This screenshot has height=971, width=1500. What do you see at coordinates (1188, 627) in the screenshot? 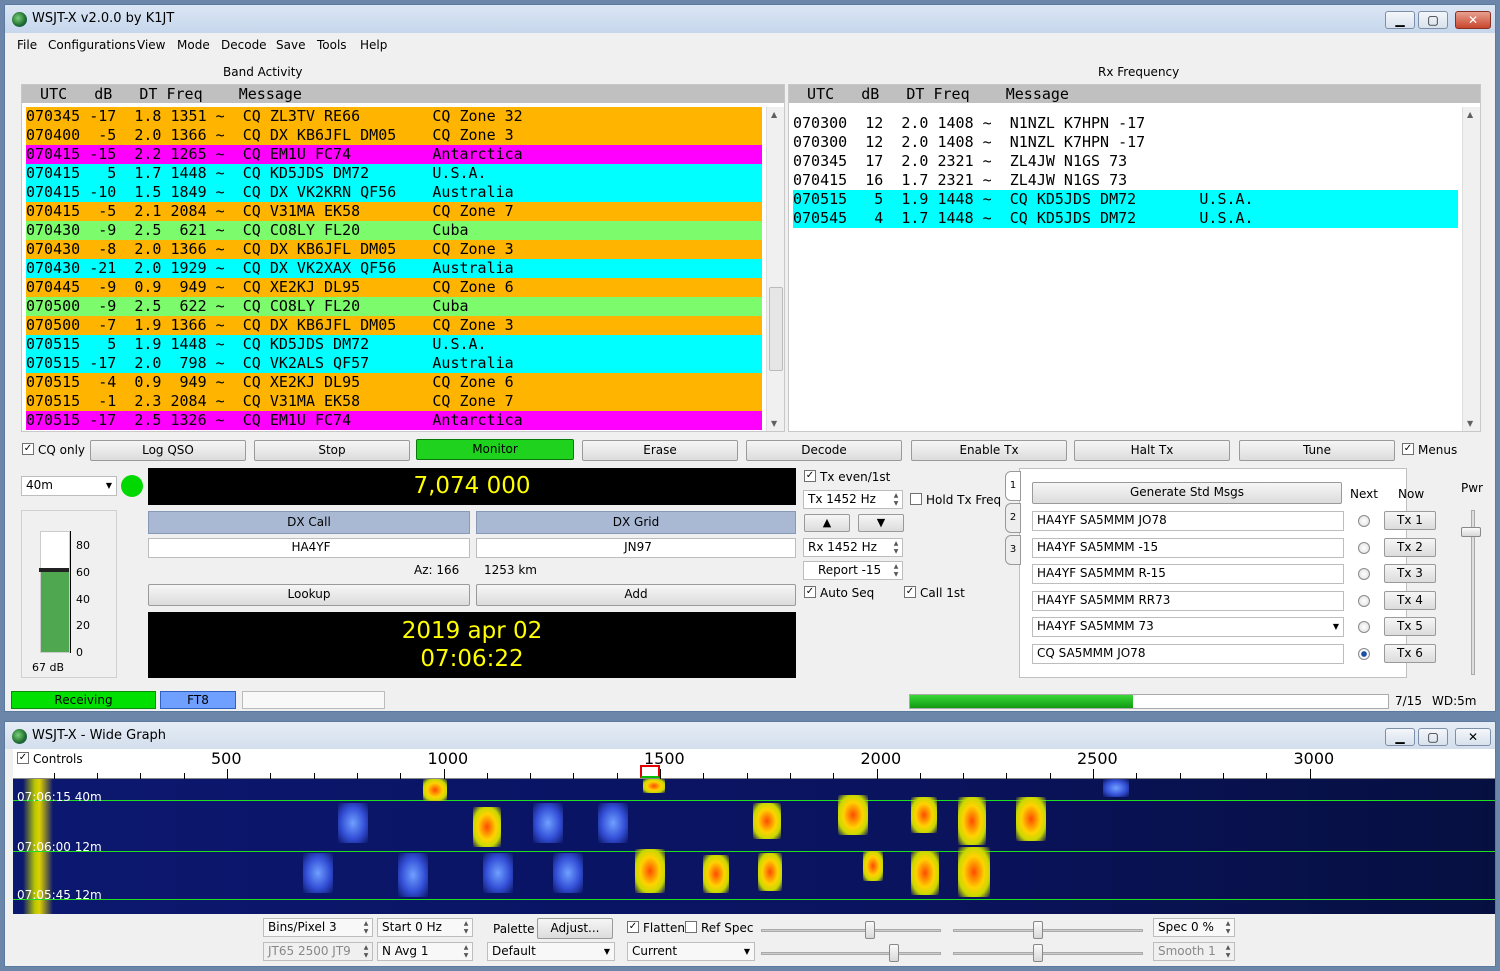
I see `tx-message-5-input: HA4YF SA5MMM 73 ▼` at bounding box center [1188, 627].